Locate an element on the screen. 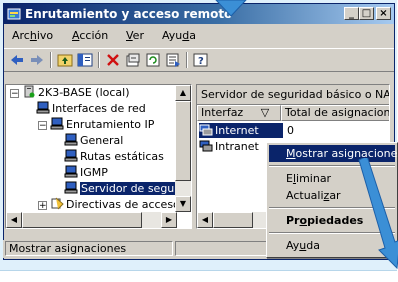 The height and width of the screenshot is (282, 398). minimize-button: _ is located at coordinates (351, 13).